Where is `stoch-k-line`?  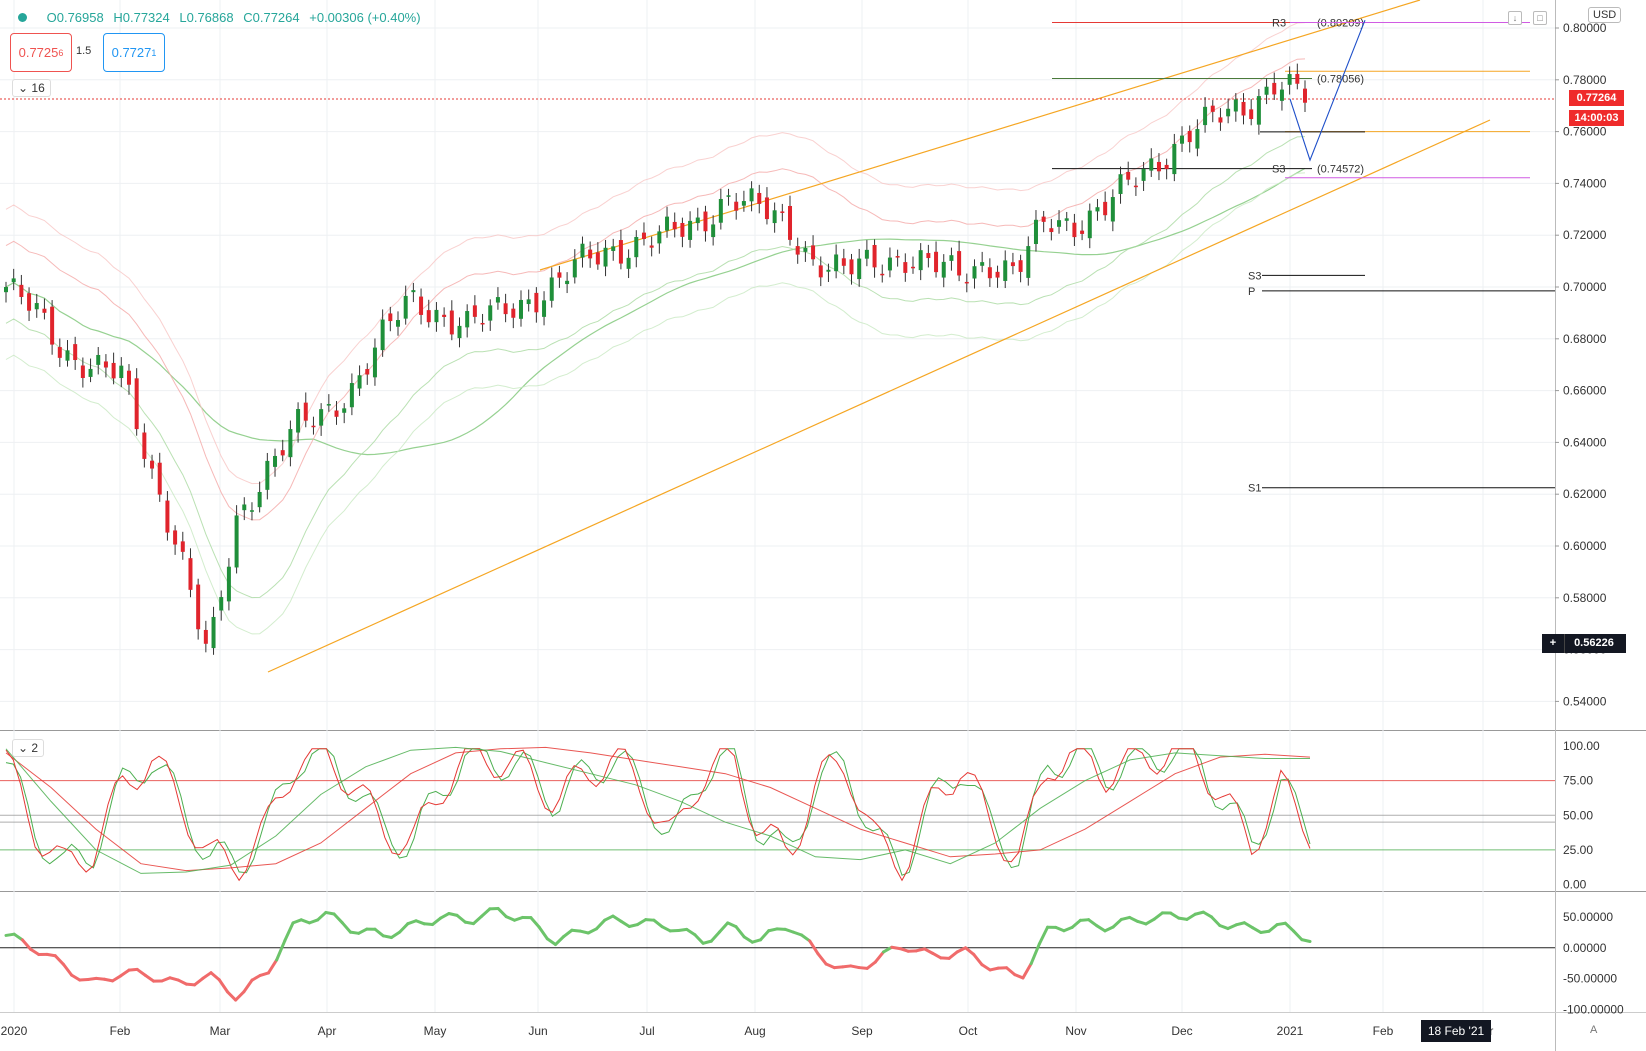
stoch-k-line is located at coordinates (658, 812).